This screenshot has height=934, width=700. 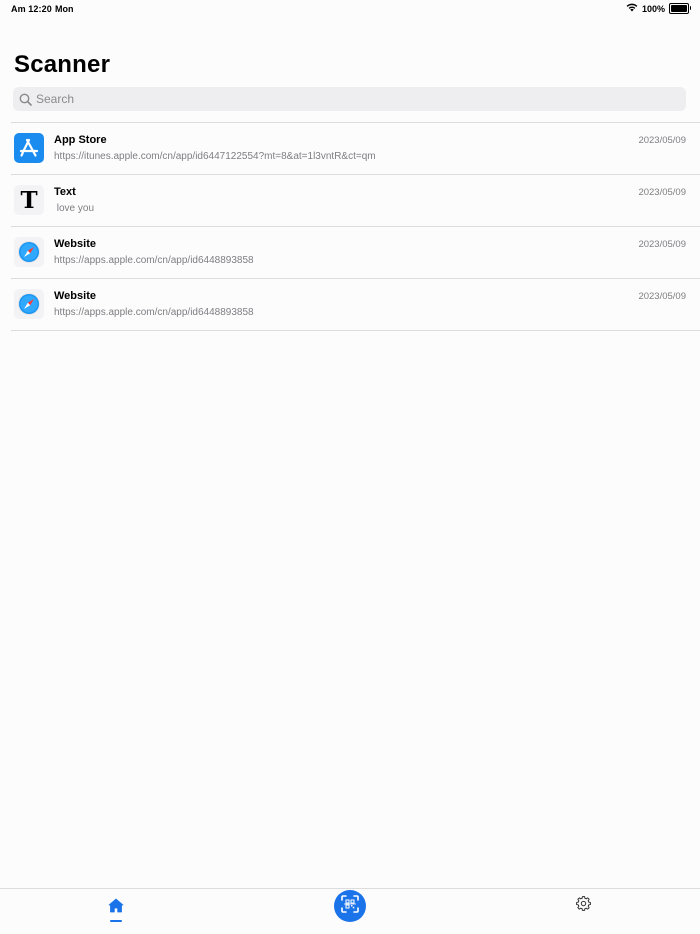 I want to click on search-bar, so click(x=349, y=99).